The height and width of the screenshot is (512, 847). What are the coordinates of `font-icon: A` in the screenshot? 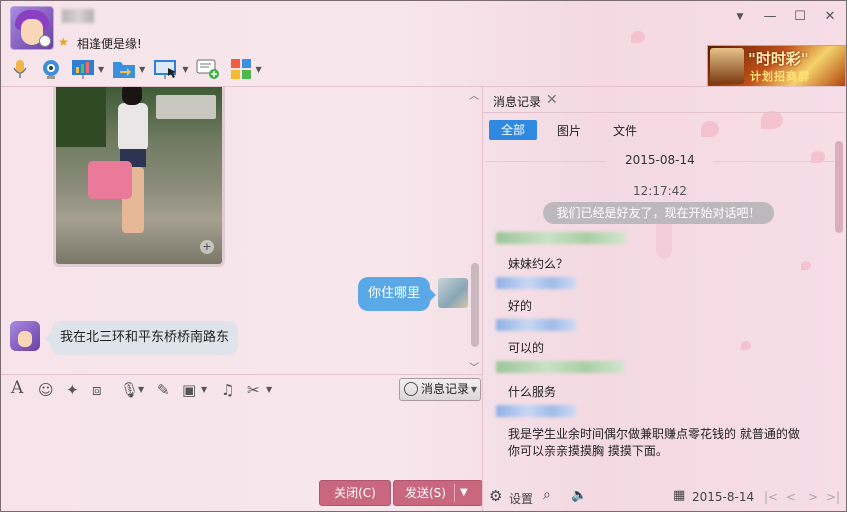 It's located at (17, 388).